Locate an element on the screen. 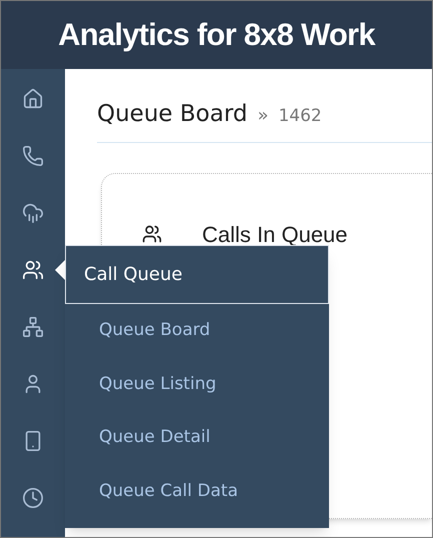 The image size is (433, 538). page-title: Queue Board is located at coordinates (172, 114).